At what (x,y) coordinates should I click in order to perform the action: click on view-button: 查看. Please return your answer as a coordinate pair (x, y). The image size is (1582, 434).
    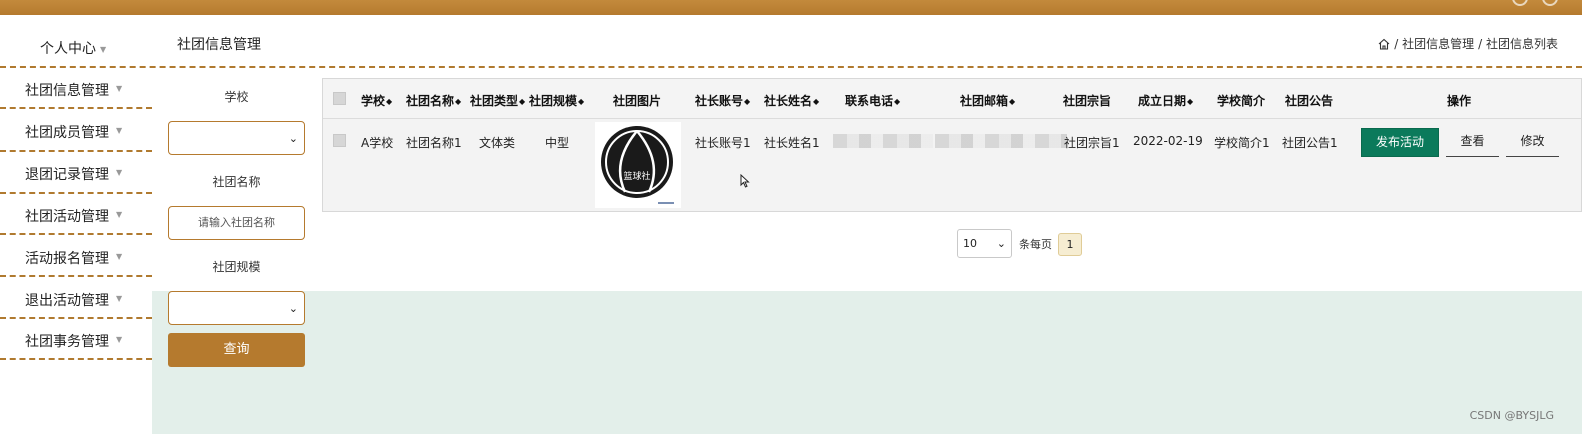
    Looking at the image, I should click on (1472, 142).